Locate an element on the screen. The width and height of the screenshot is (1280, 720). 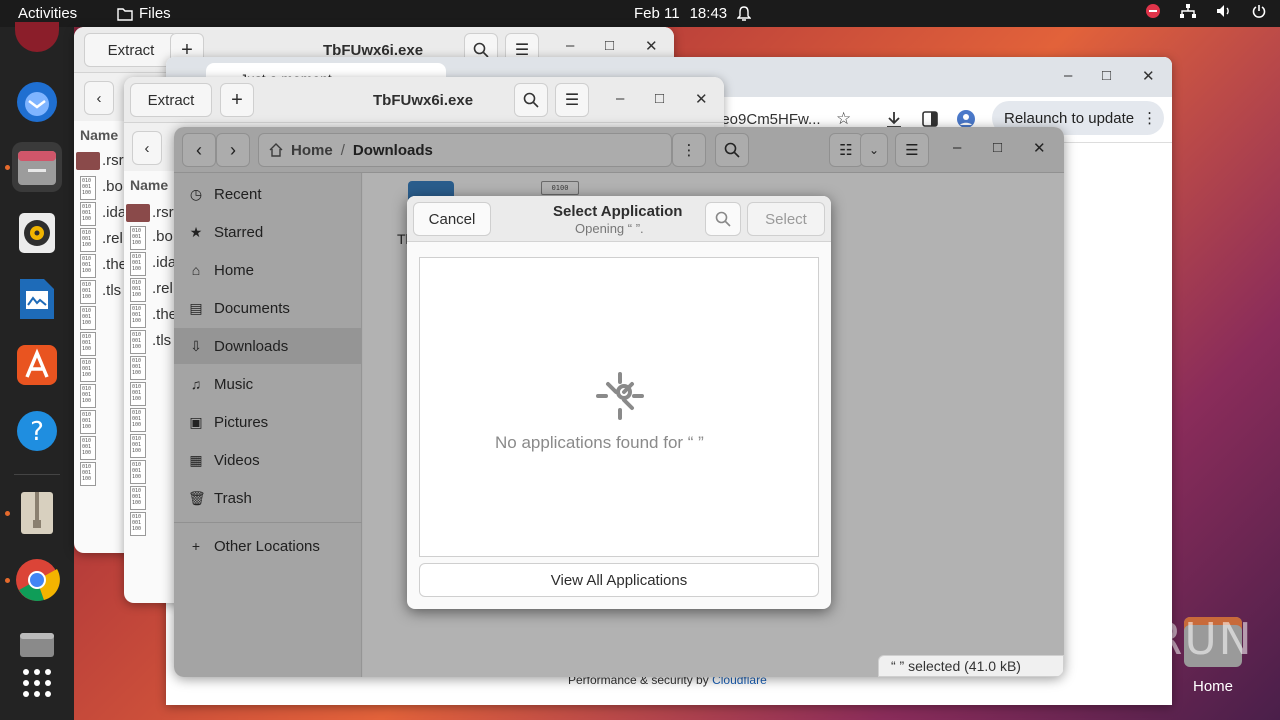
show-applications-button is located at coordinates (37, 683).